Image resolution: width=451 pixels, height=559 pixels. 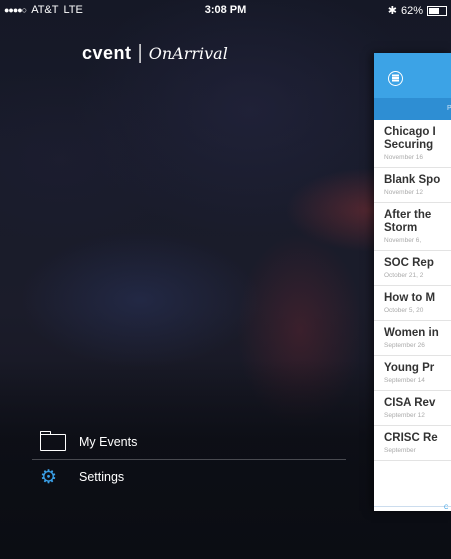 I want to click on status-bar: ●●●●○ AT&T LTE 3:08 PM ✱ 62%, so click(x=225, y=10).